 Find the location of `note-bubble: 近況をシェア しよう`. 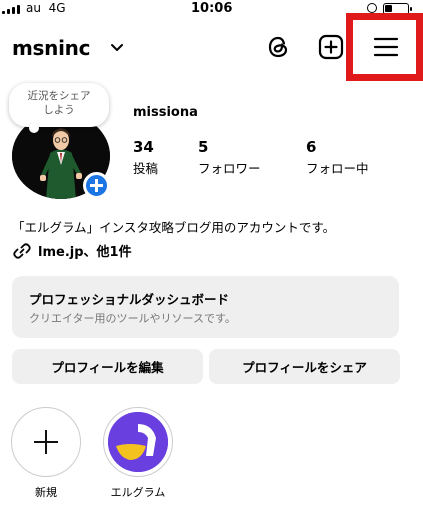

note-bubble: 近況をシェア しよう is located at coordinates (59, 108).